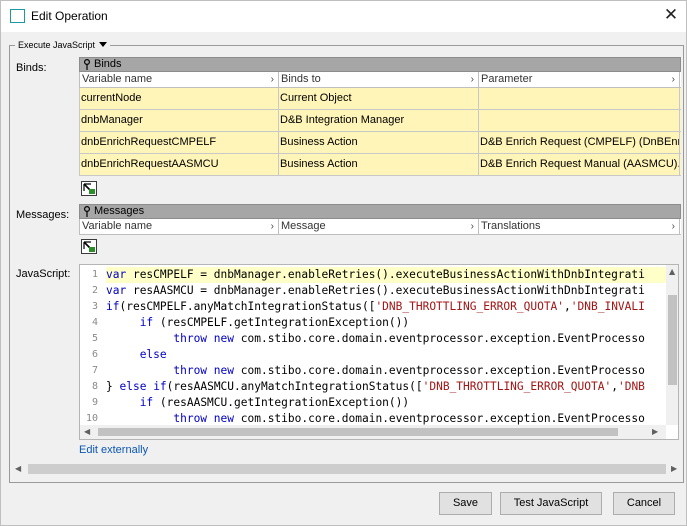 This screenshot has width=687, height=526. Describe the element at coordinates (358, 432) in the screenshot. I see `editor-horizontal-scroll-thumb` at that location.